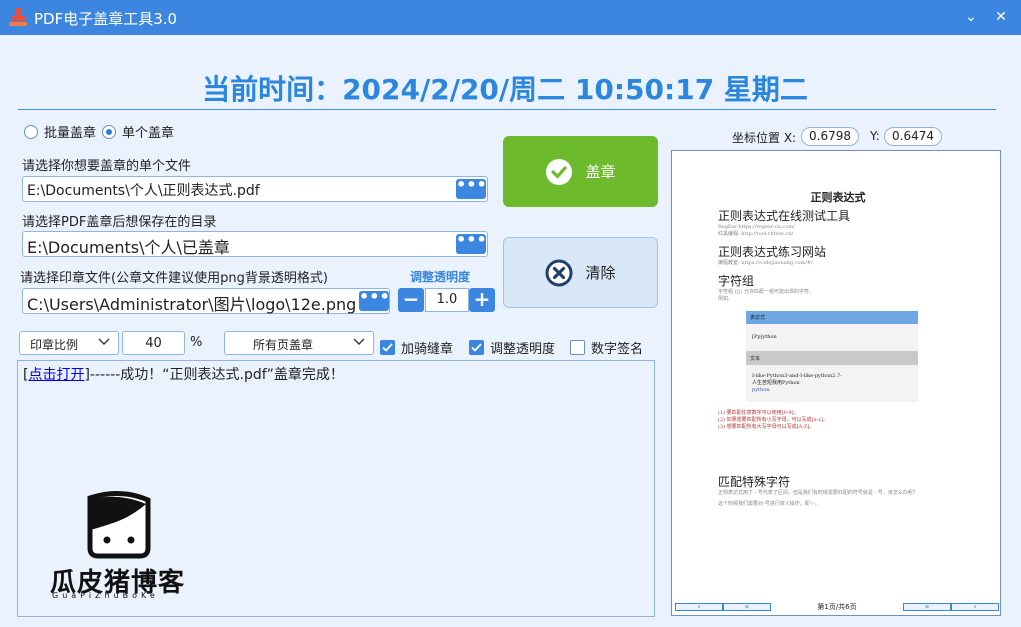 The image size is (1021, 627). Describe the element at coordinates (119, 222) in the screenshot. I see `save-label: 请选择PDF盖章后想保存在的目录` at that location.